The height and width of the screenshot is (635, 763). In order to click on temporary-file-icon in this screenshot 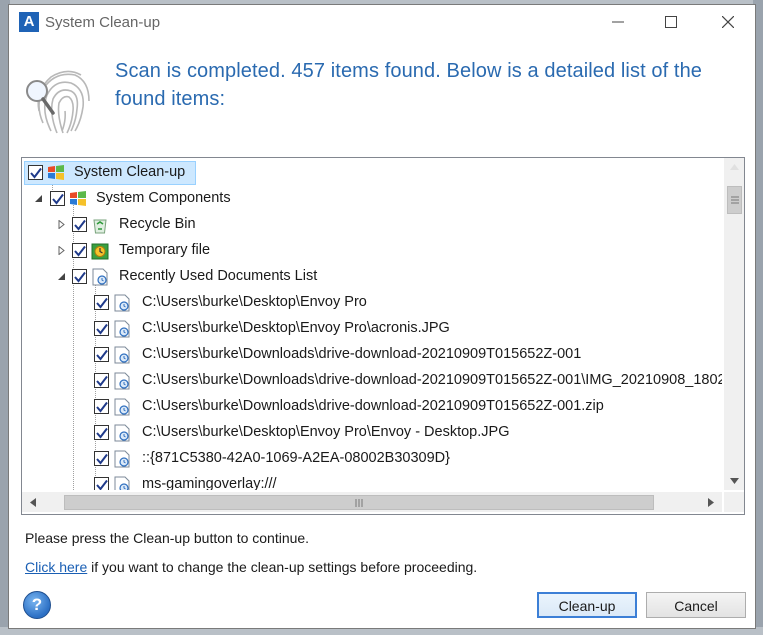, I will do `click(100, 251)`.